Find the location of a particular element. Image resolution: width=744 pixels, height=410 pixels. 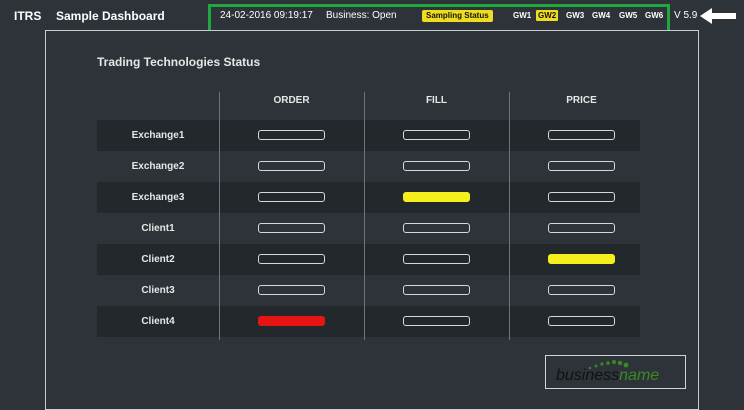

gateway-gw3: GW3 is located at coordinates (575, 15).